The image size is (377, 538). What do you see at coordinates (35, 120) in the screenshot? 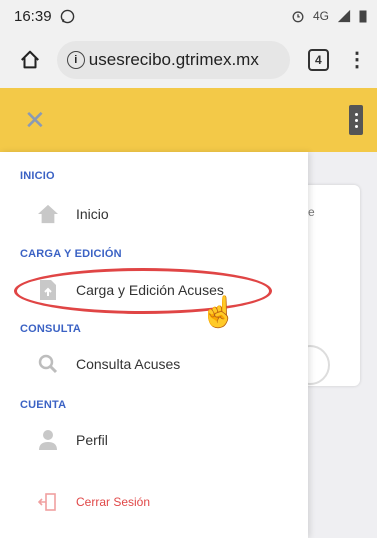
I see `close-menu-icon: ✕` at bounding box center [35, 120].